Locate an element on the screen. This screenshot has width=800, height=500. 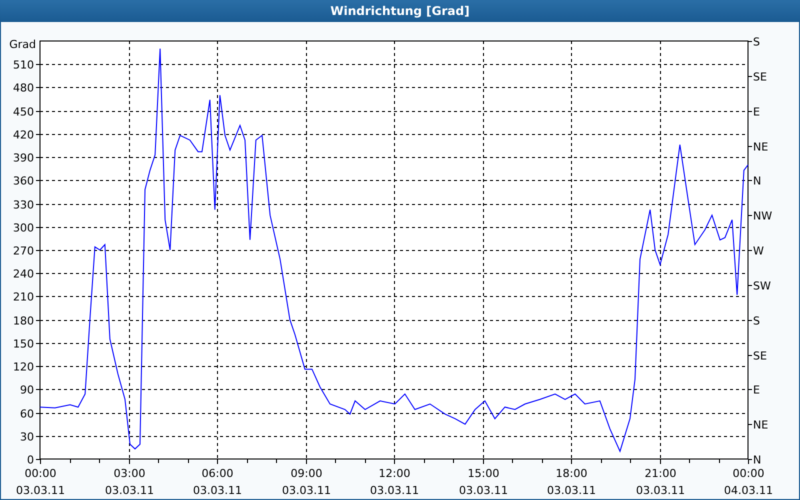
axis-tick-label: 330 is located at coordinates (23, 205).